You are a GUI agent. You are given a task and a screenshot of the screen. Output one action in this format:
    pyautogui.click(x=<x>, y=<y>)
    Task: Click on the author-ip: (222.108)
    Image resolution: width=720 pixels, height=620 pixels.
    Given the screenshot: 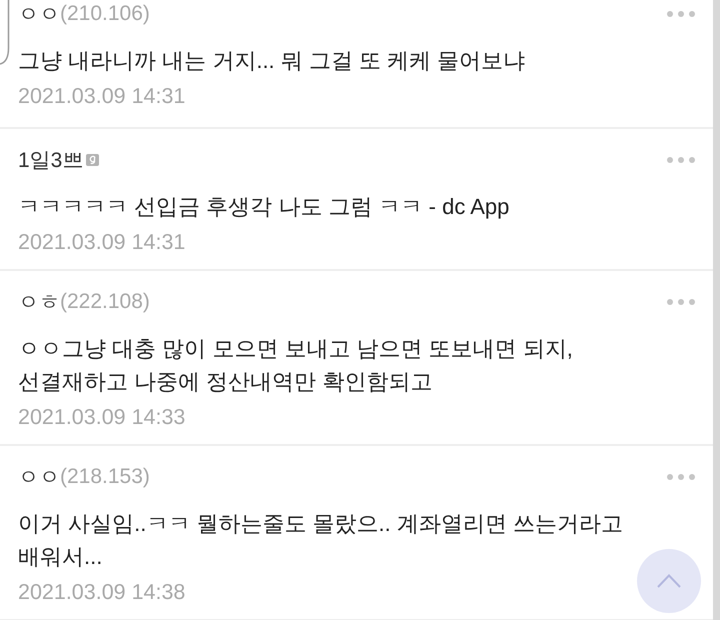 What is the action you would take?
    pyautogui.click(x=105, y=302)
    